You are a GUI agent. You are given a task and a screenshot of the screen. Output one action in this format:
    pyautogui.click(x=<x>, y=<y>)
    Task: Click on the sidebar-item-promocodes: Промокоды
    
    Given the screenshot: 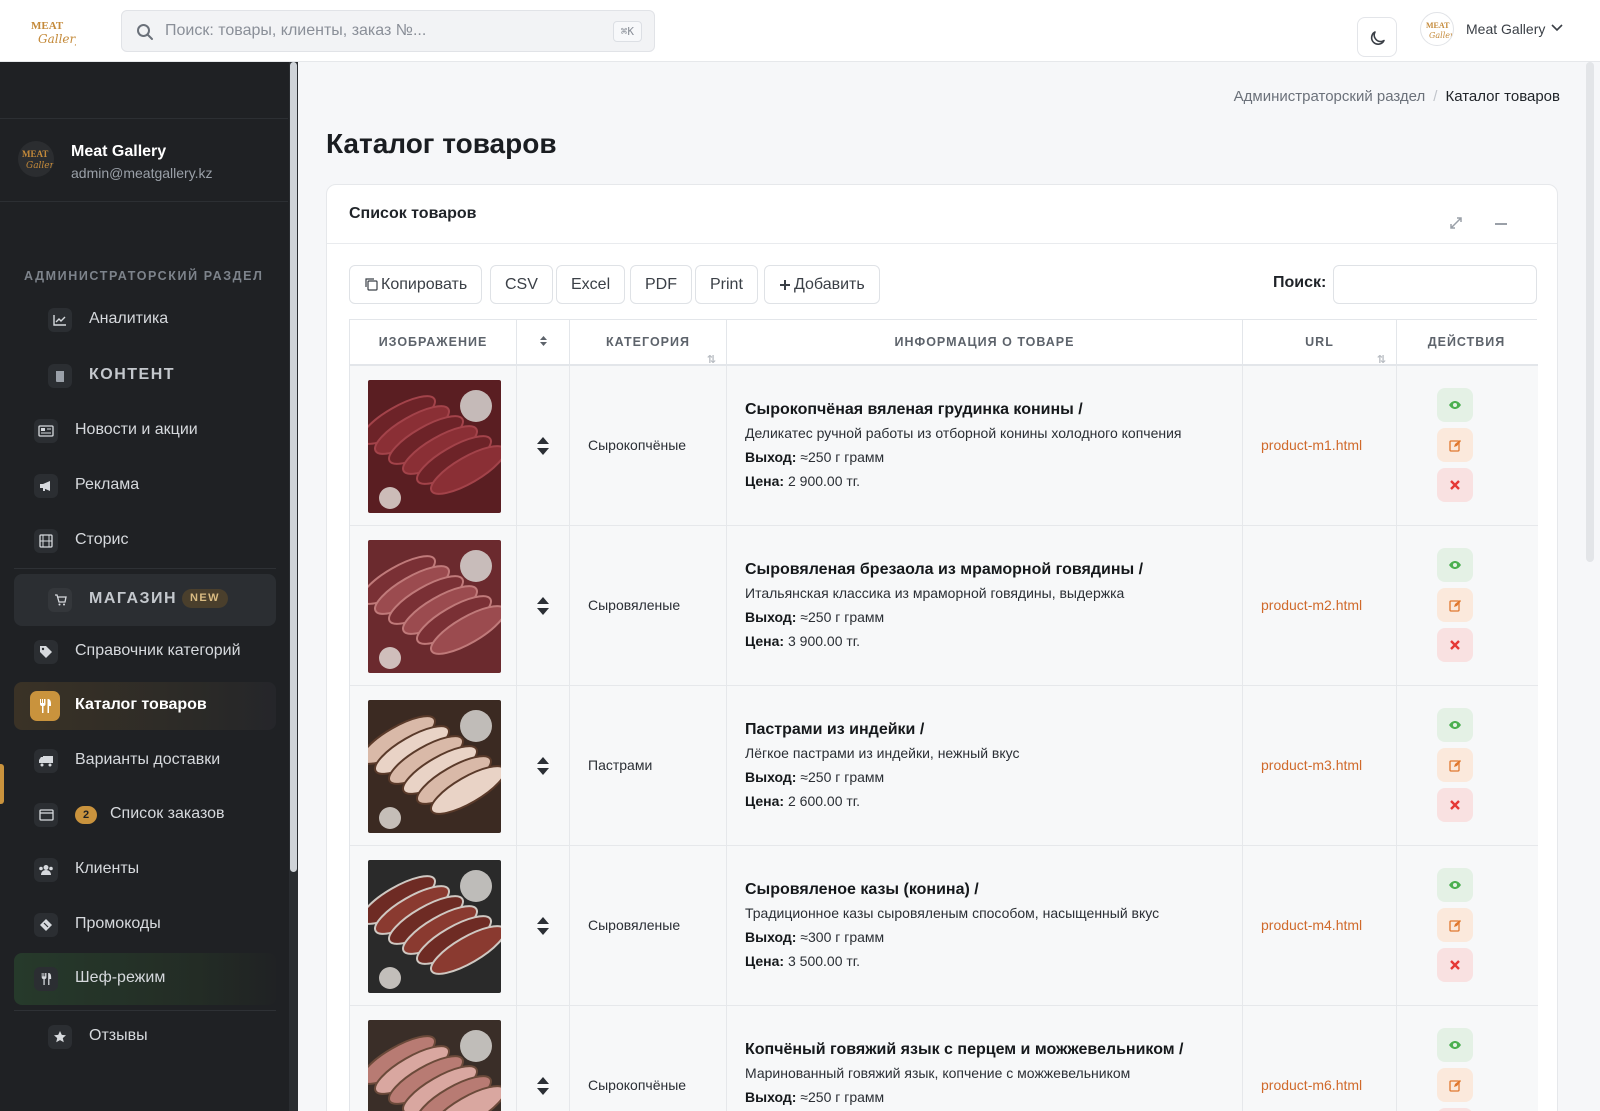 What is the action you would take?
    pyautogui.click(x=145, y=925)
    